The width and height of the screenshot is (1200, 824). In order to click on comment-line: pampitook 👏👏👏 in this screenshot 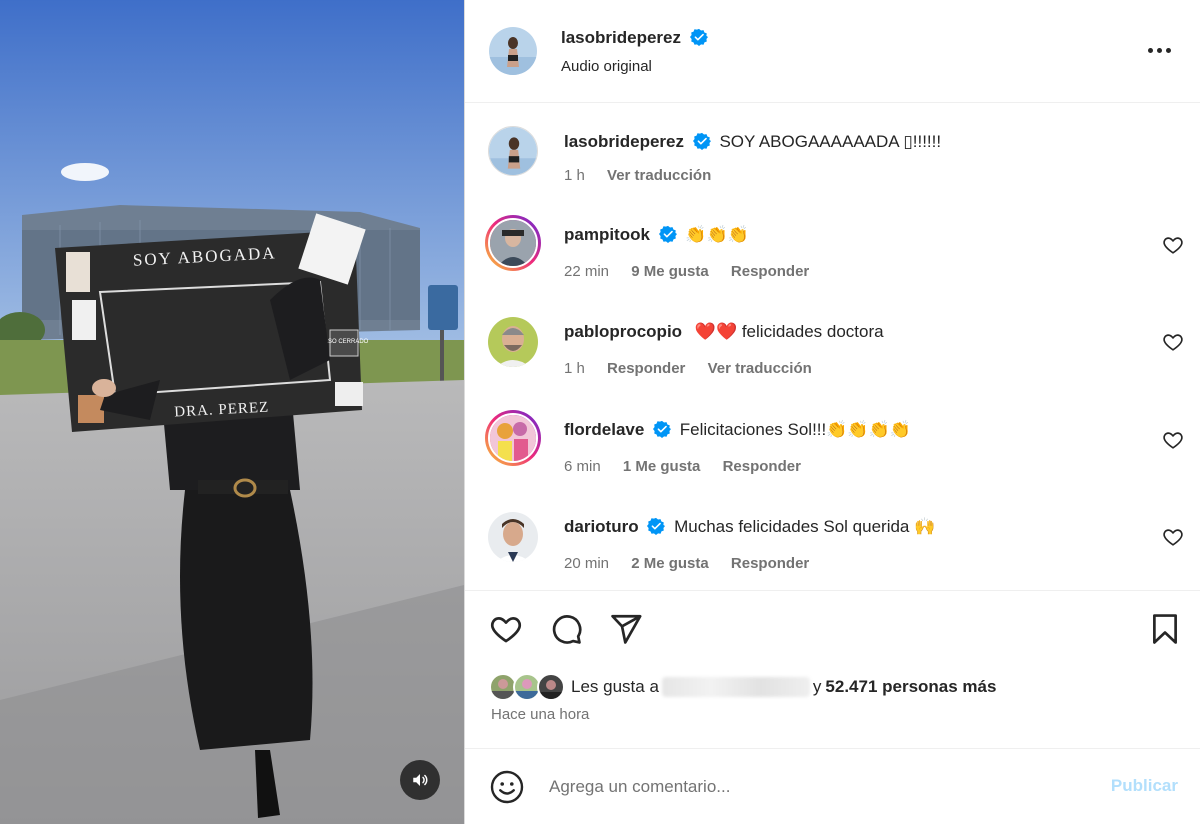, I will do `click(656, 235)`.